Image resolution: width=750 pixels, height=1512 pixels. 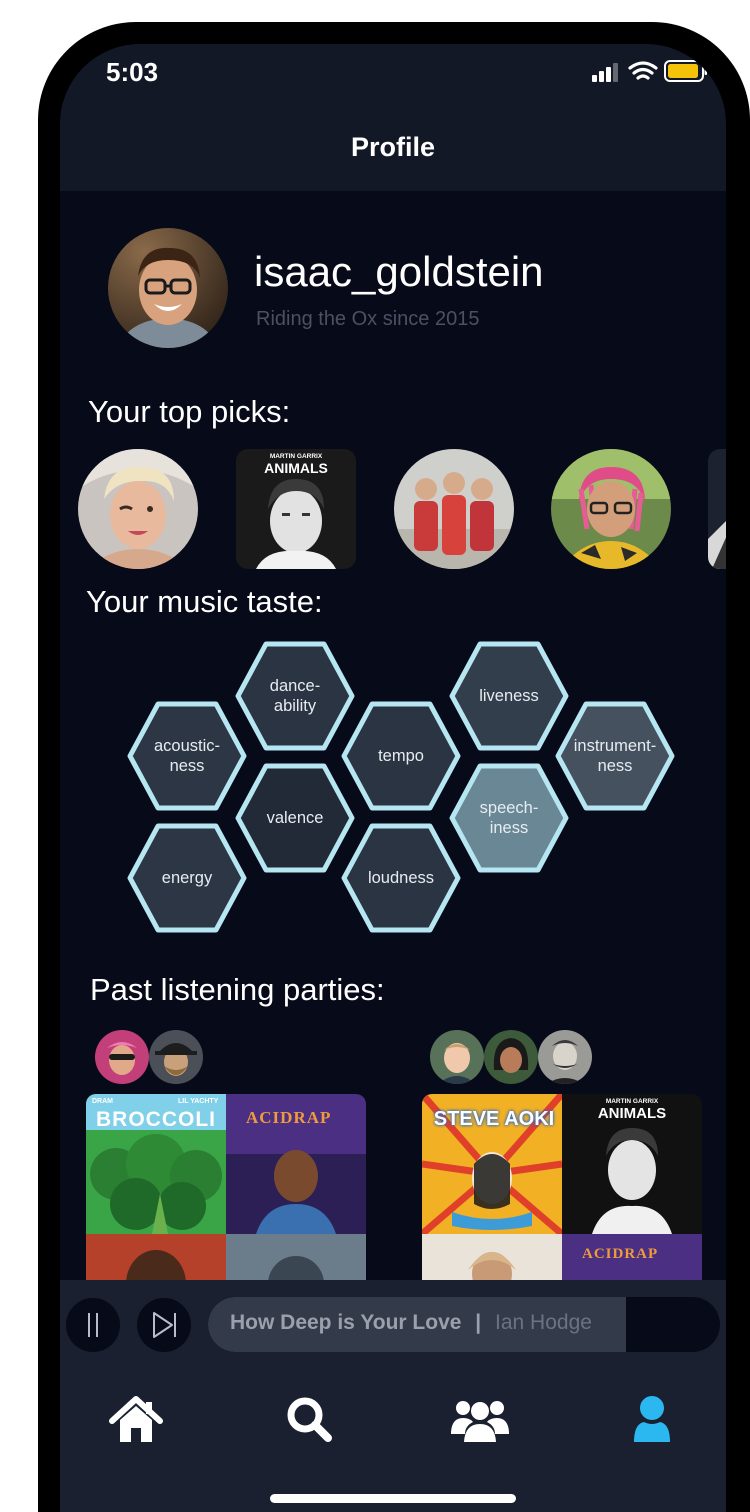 I want to click on taste-hex-energy: energy, so click(x=187, y=878).